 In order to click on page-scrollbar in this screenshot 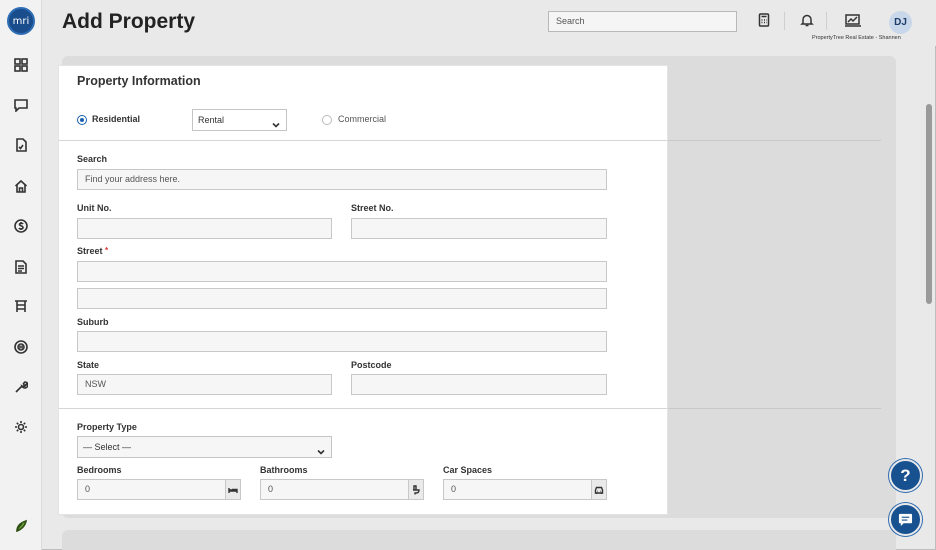, I will do `click(929, 204)`.